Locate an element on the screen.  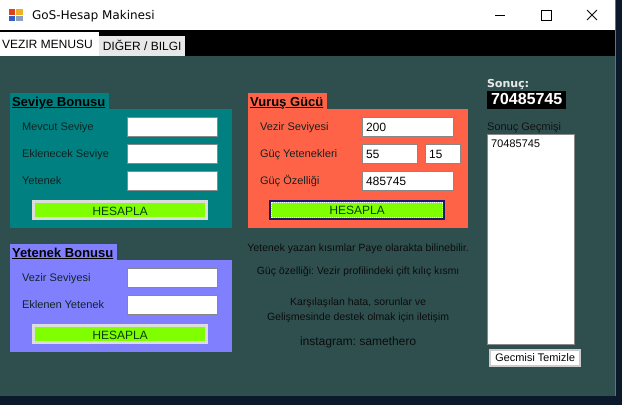
window-title: GoS-Hesap Makinesi is located at coordinates (93, 15).